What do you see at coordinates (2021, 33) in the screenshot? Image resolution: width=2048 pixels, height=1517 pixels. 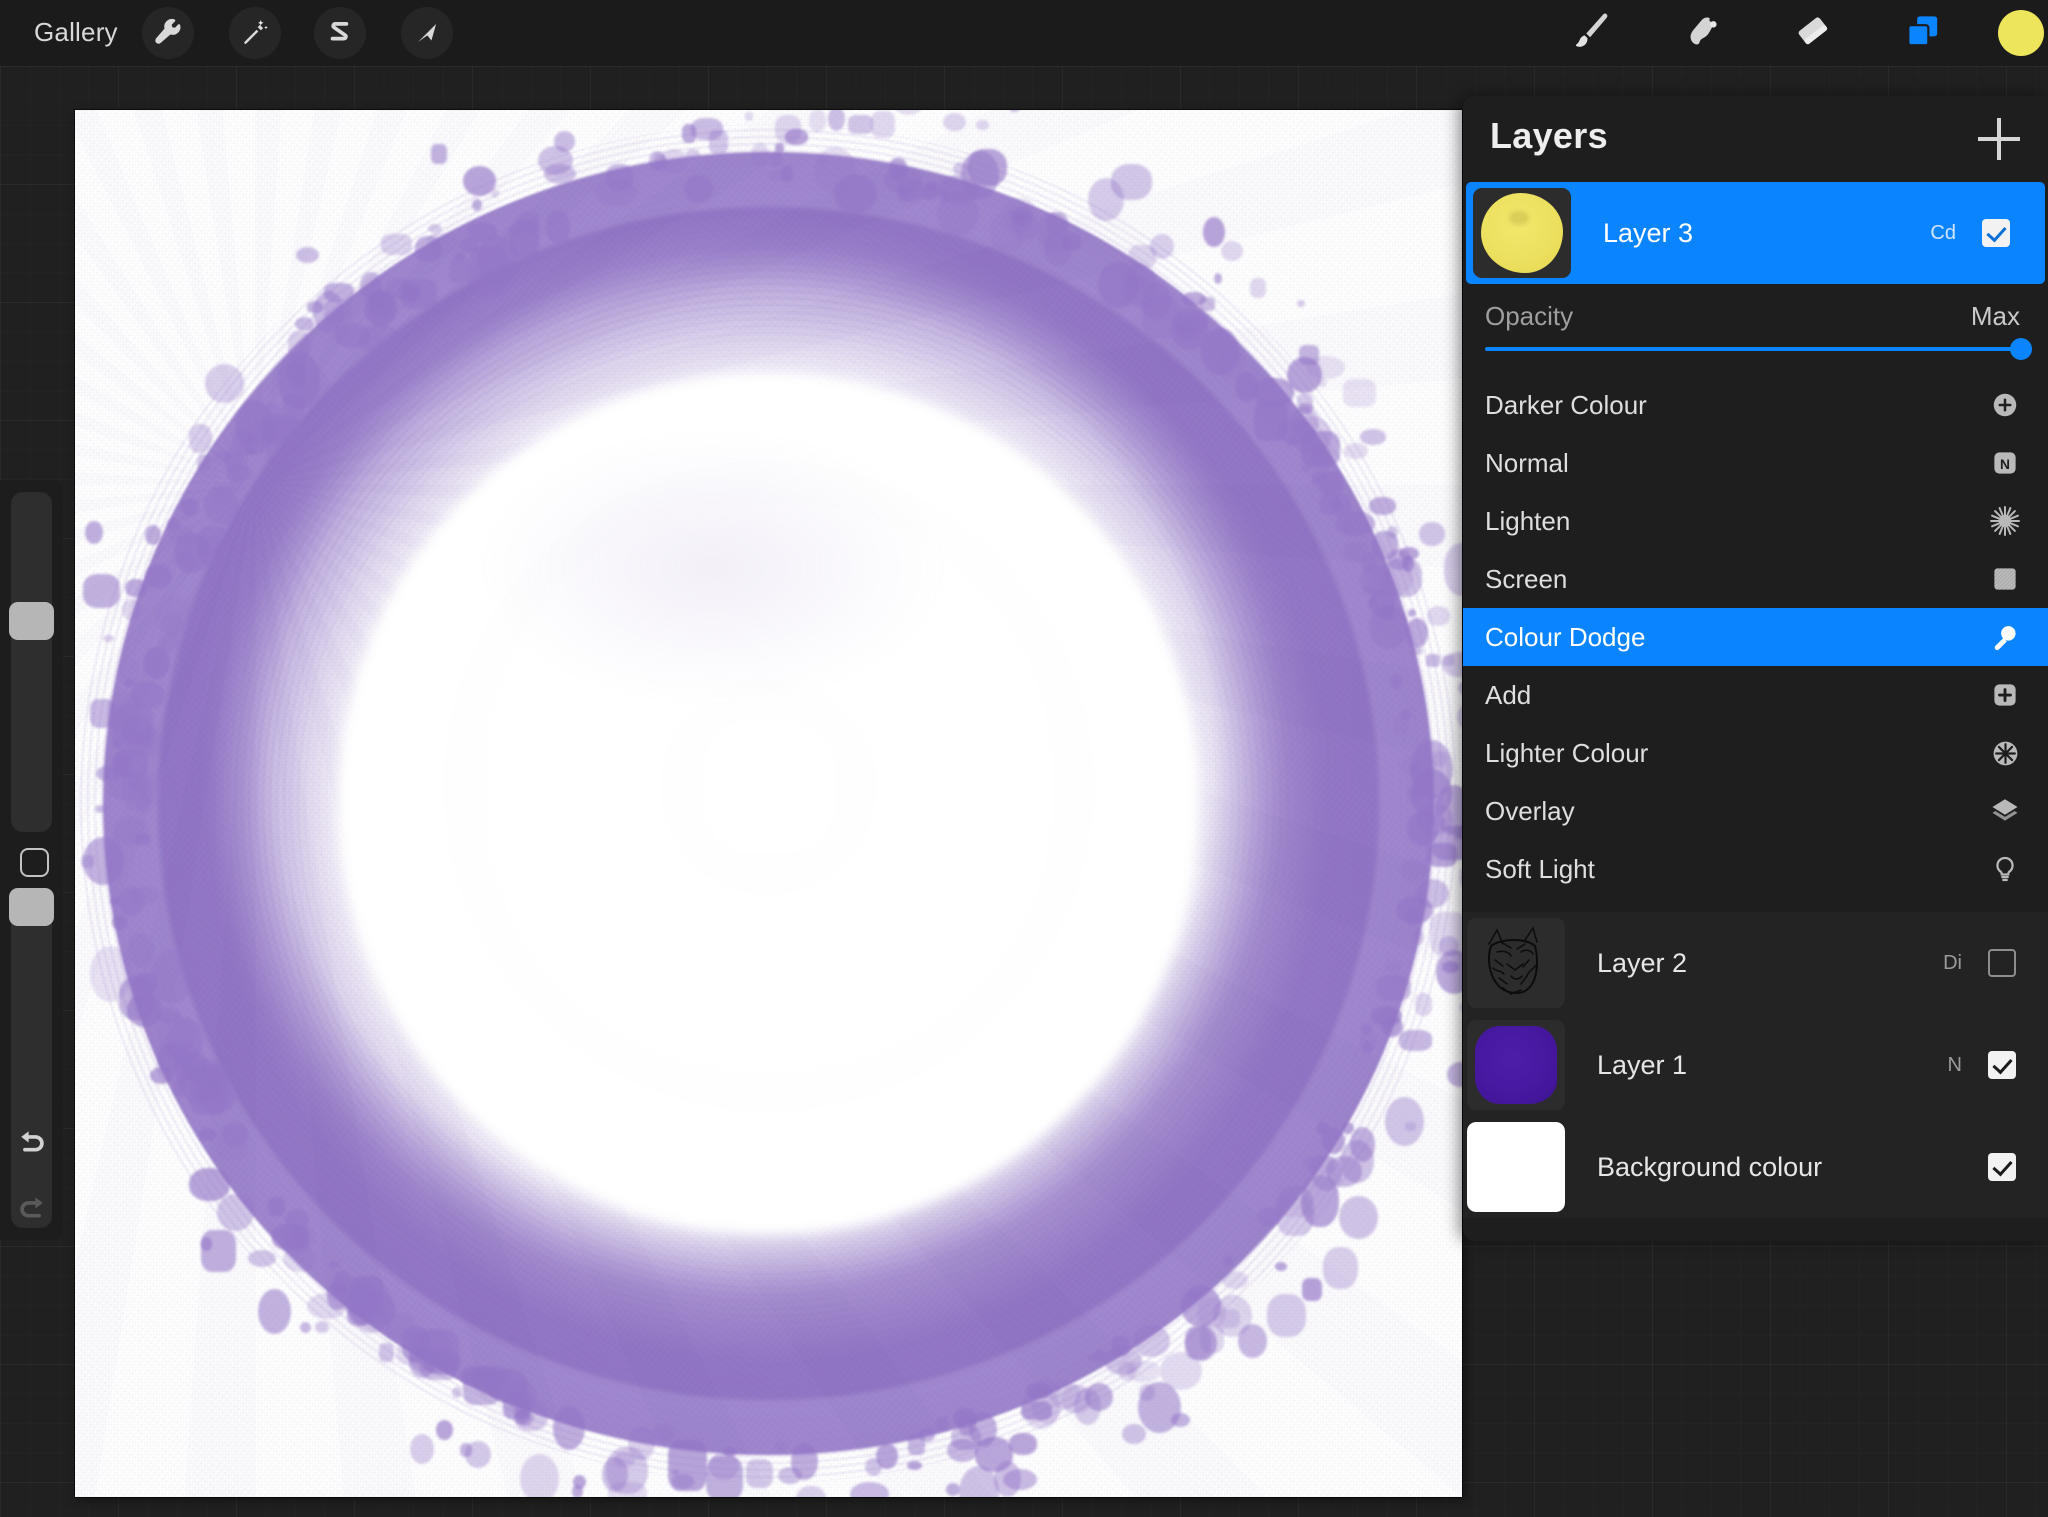 I see `colour-swatch-button` at bounding box center [2021, 33].